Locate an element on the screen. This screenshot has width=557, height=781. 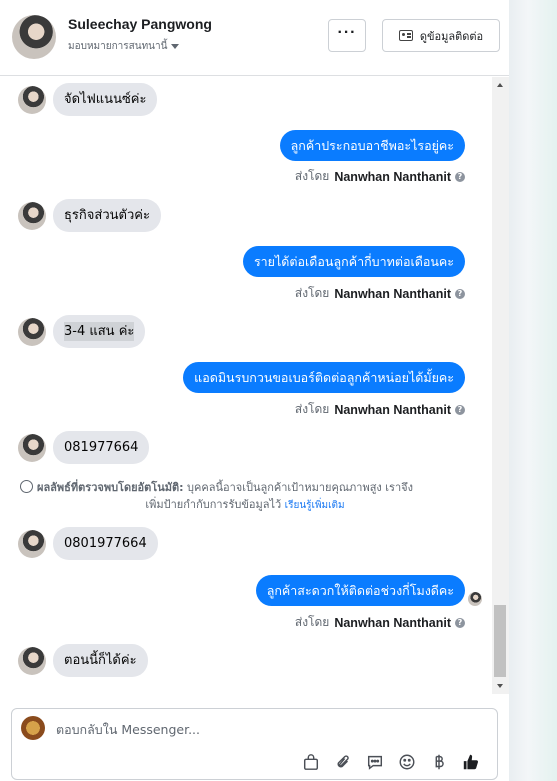
caret-down-icon is located at coordinates (175, 46).